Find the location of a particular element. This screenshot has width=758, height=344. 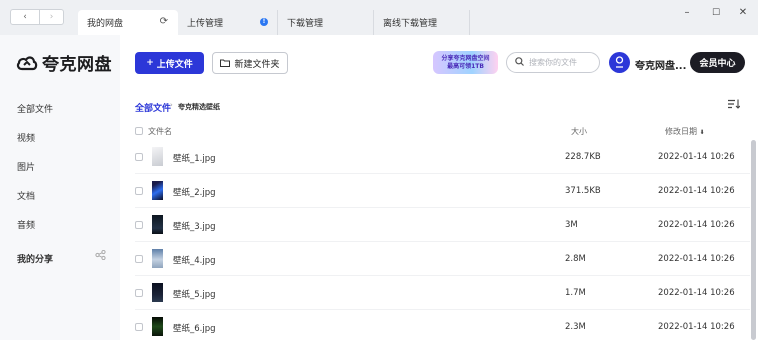

column-header-date: 修改日期 ⬇ is located at coordinates (685, 131).